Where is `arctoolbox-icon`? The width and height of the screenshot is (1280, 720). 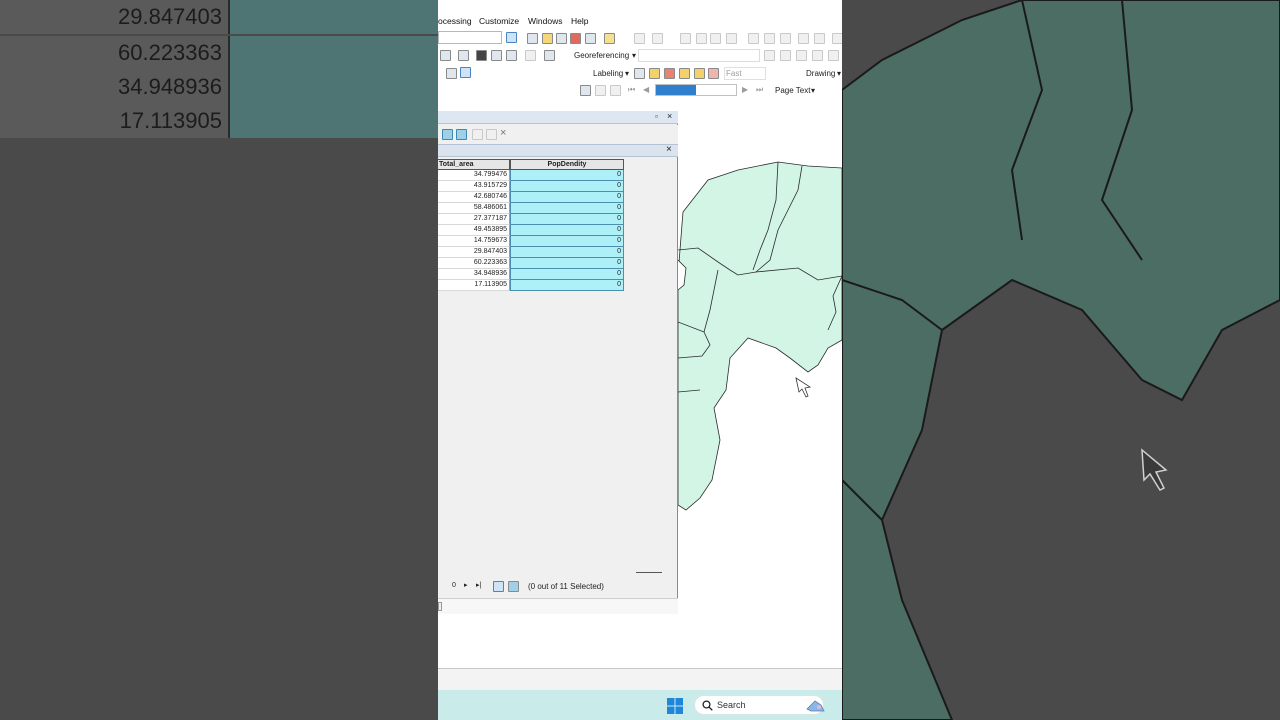 arctoolbox-icon is located at coordinates (575, 38).